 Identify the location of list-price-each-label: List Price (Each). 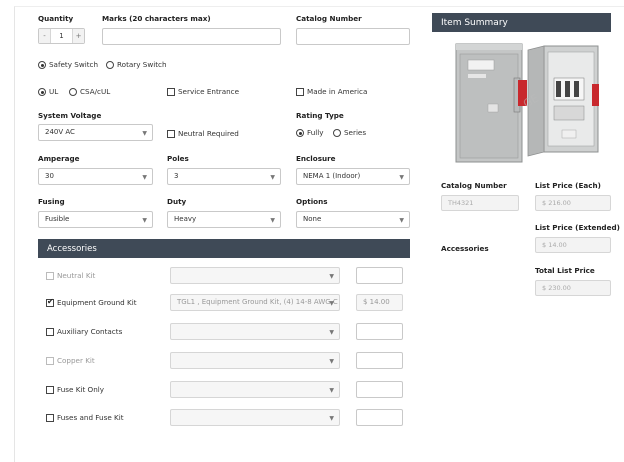
(568, 185).